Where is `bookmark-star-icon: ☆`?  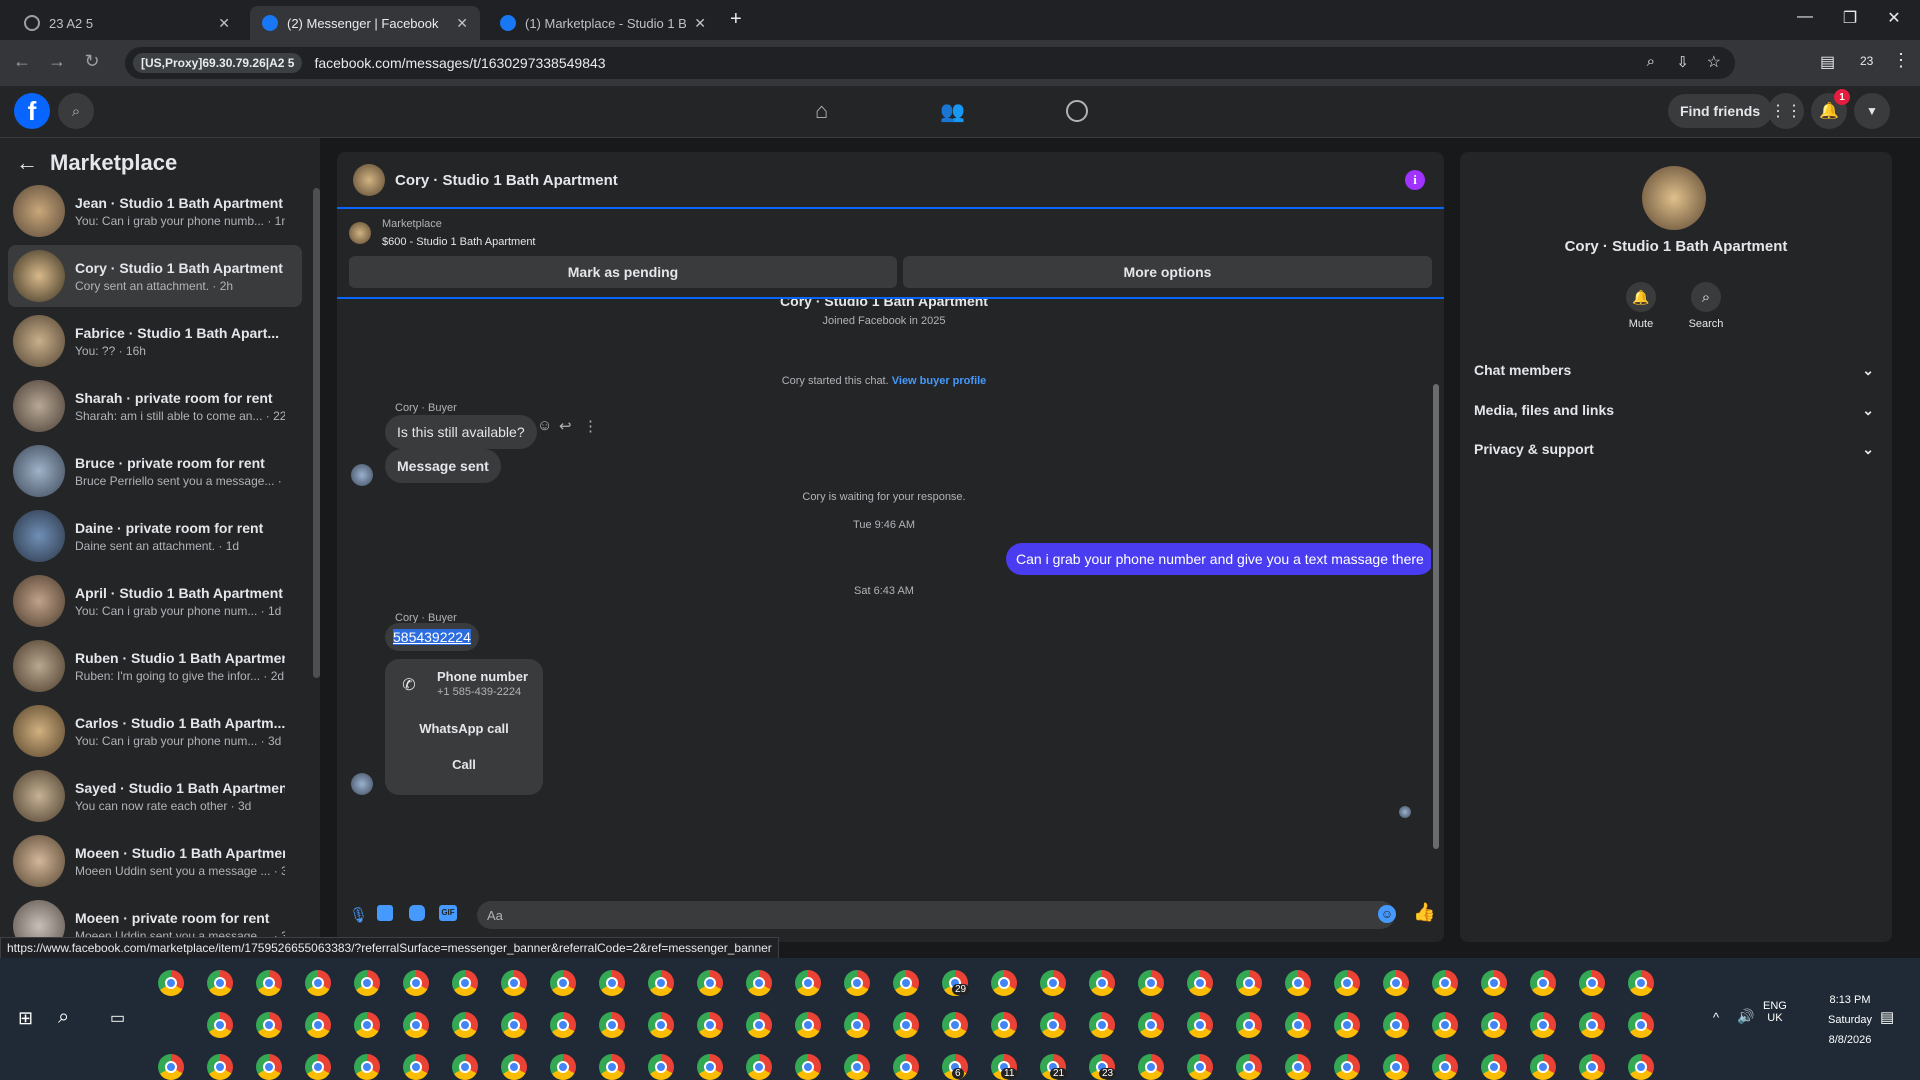
bookmark-star-icon: ☆ is located at coordinates (1714, 62).